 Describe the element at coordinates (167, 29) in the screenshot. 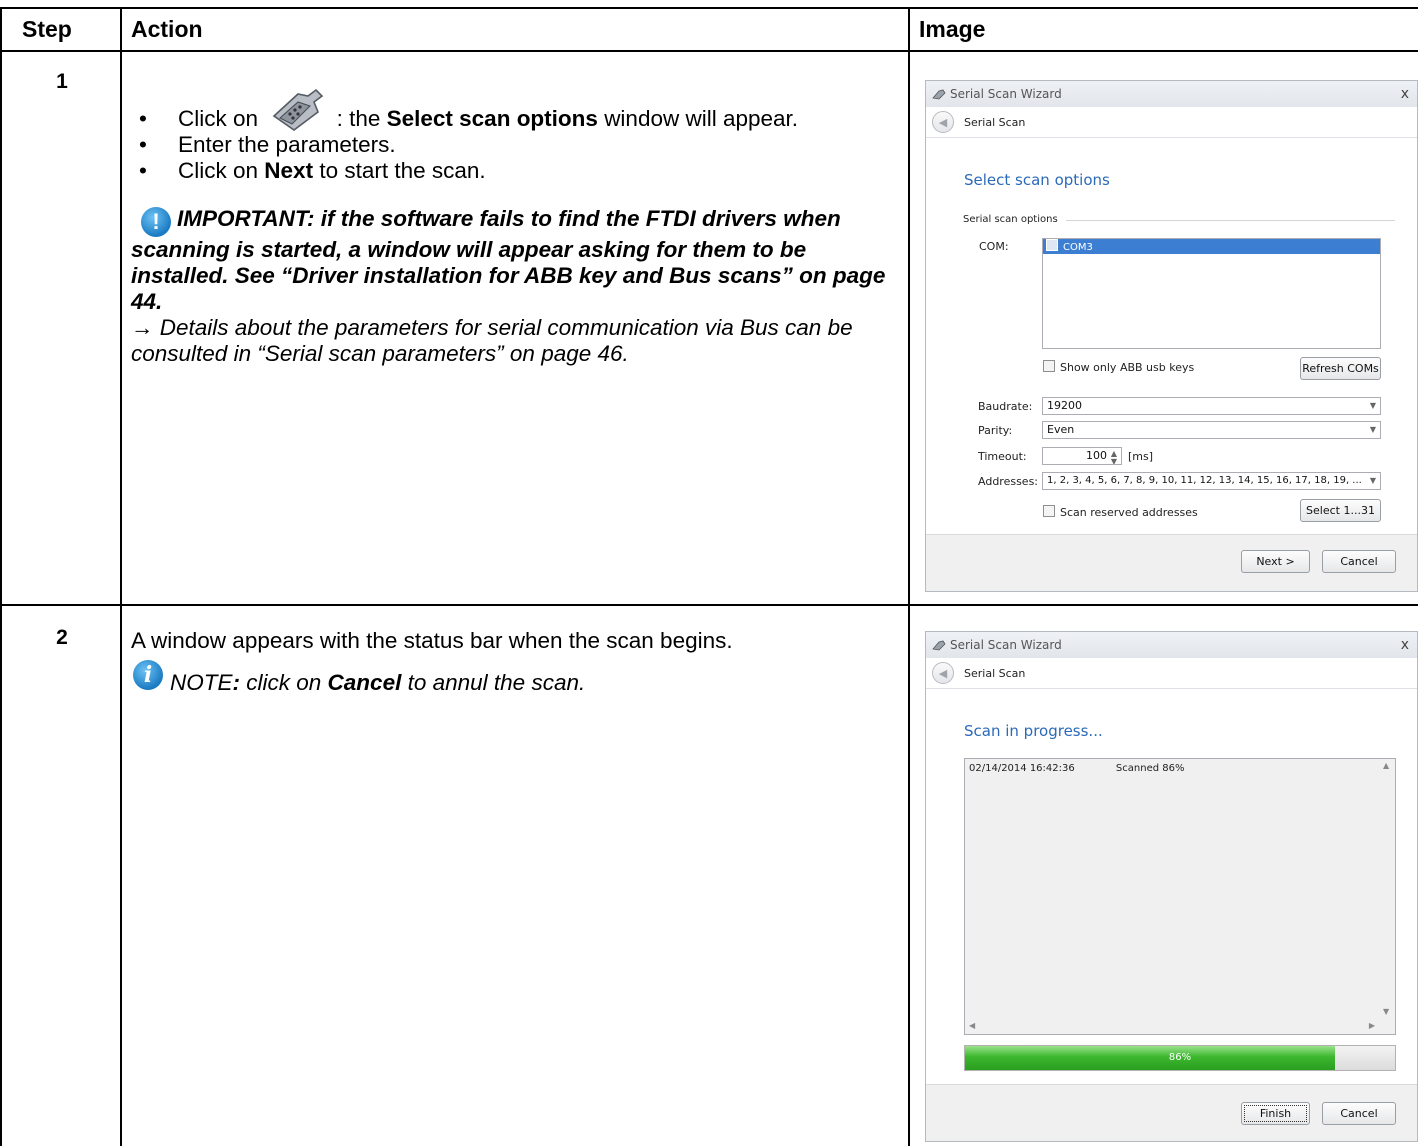

I see `header-action: Action` at that location.